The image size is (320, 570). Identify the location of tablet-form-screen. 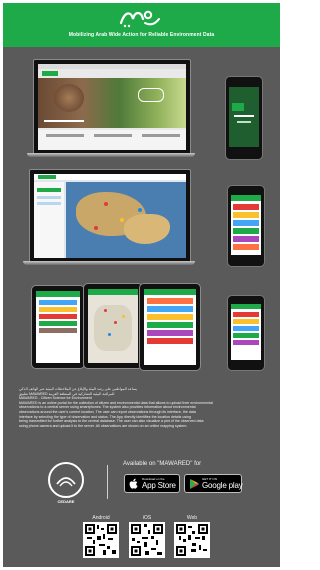
(170, 327).